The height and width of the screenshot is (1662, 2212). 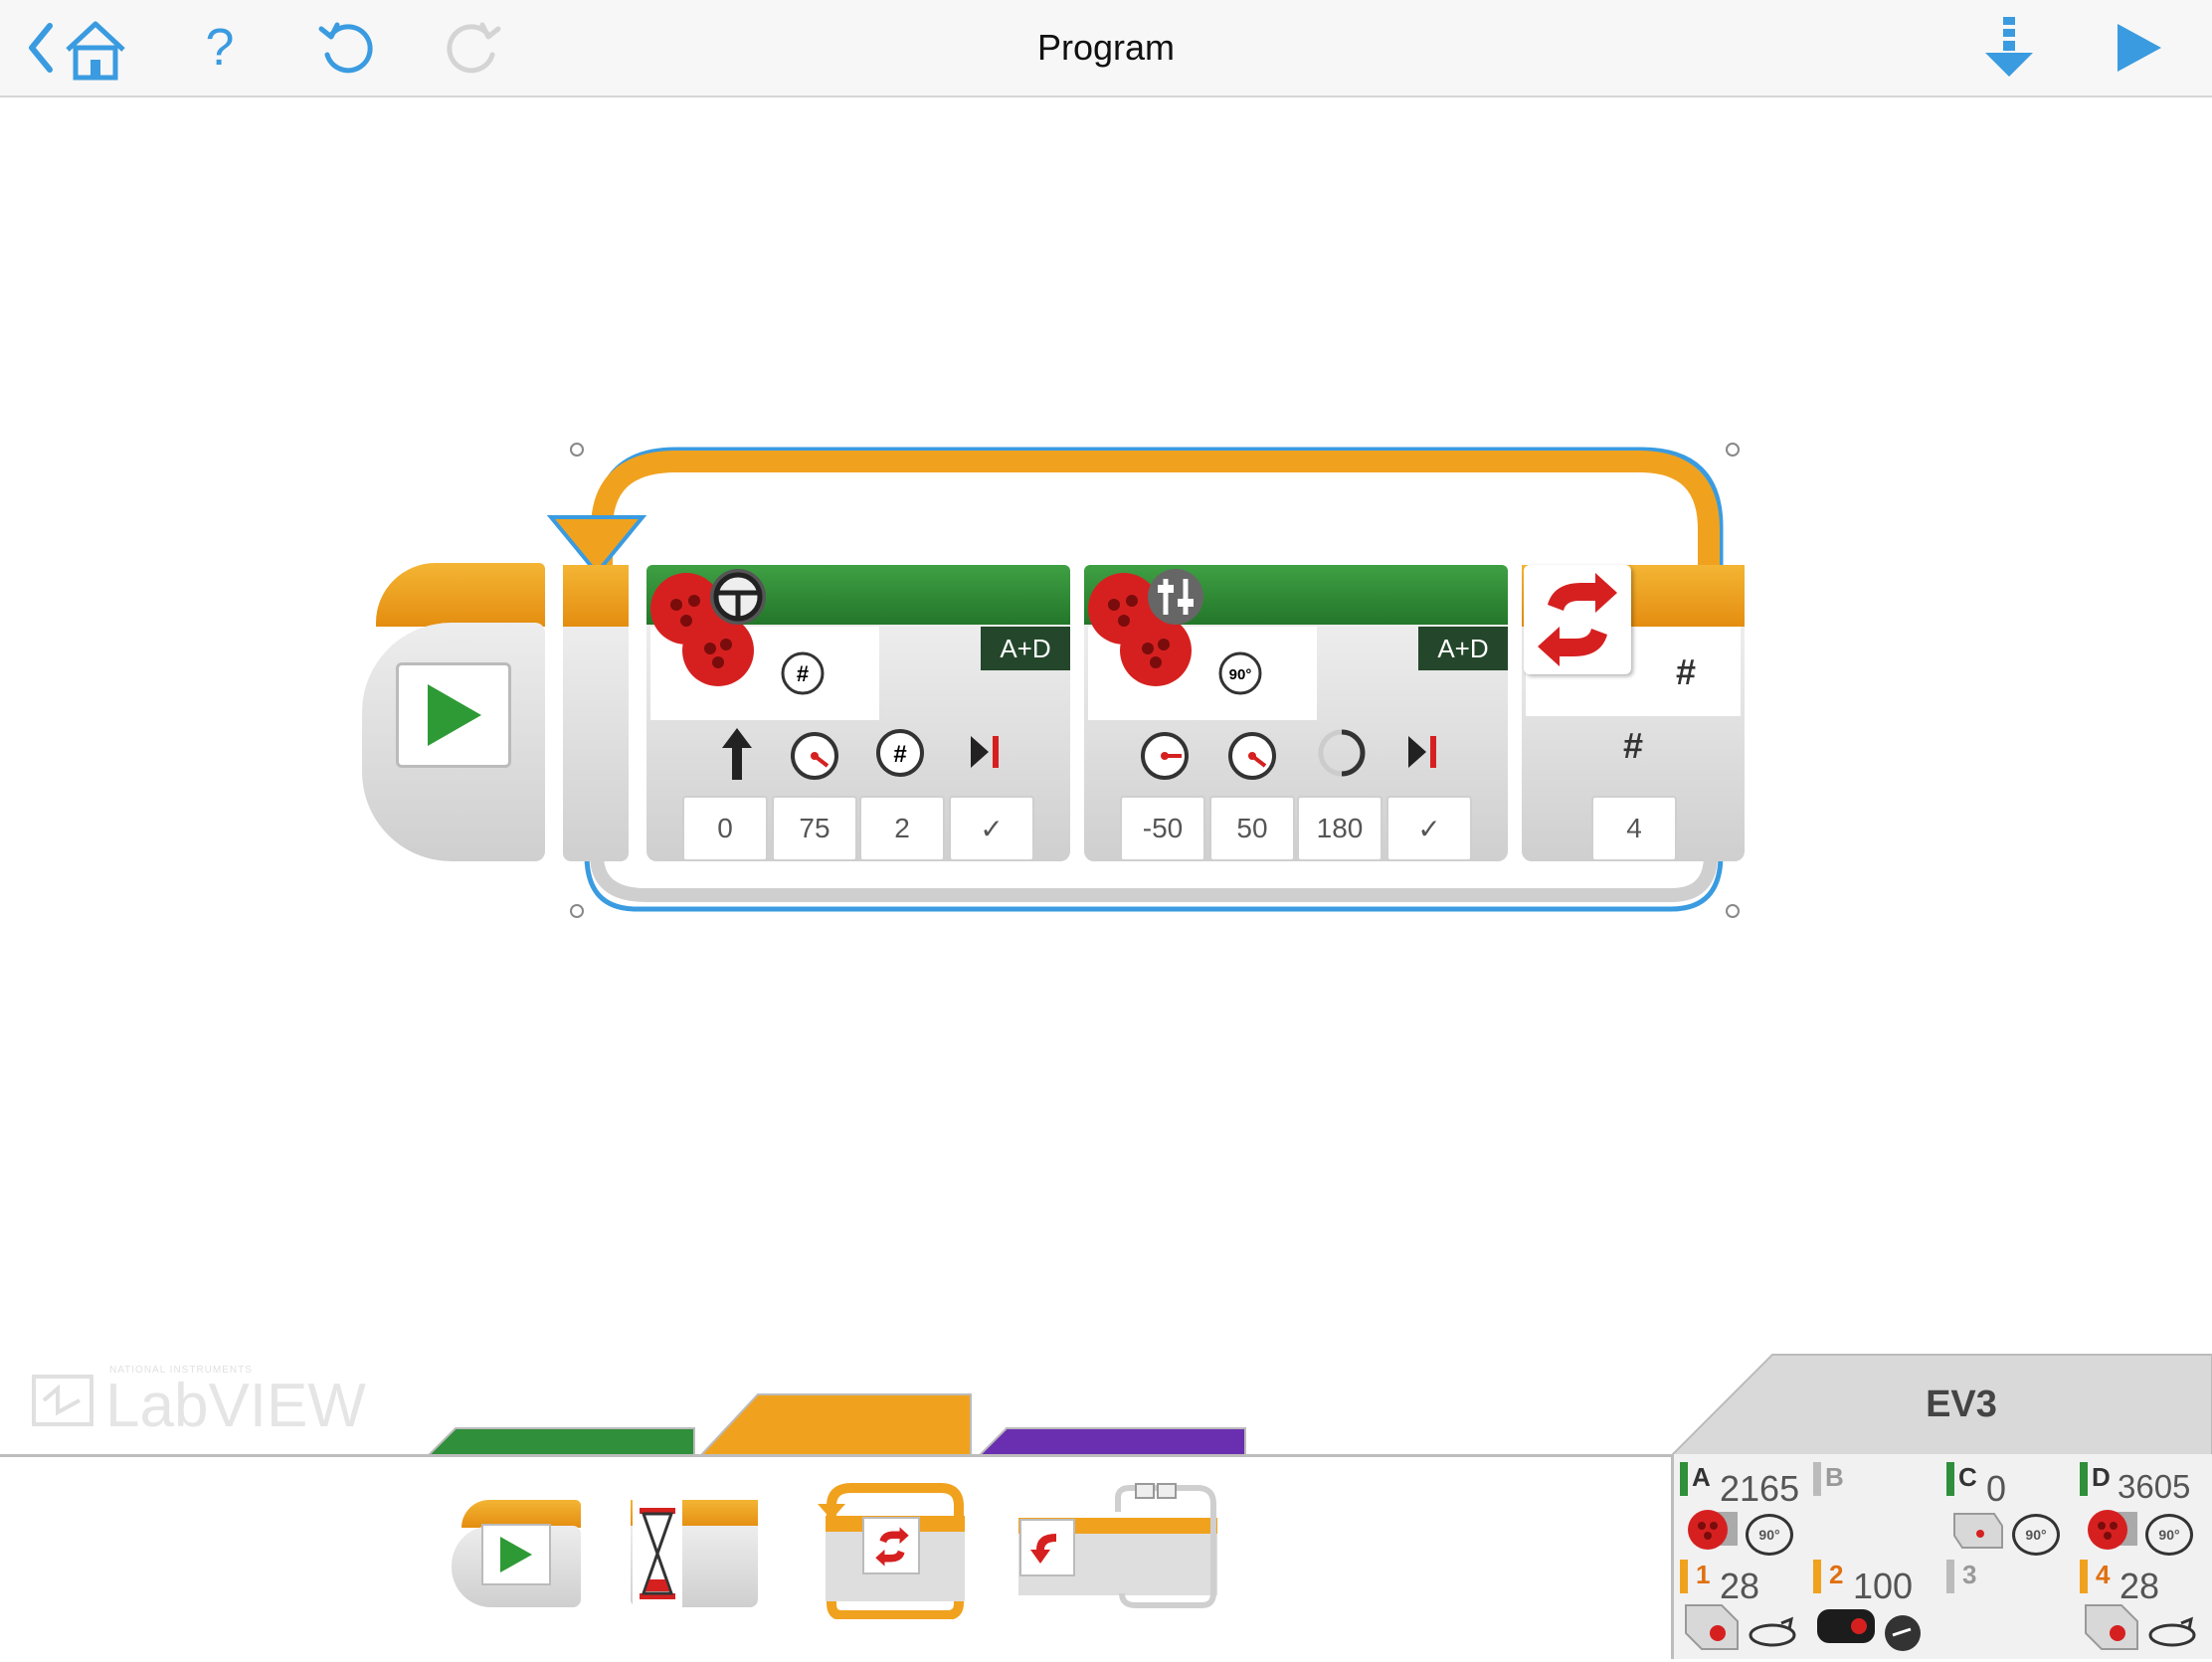 I want to click on palette-start-block, so click(x=516, y=1554).